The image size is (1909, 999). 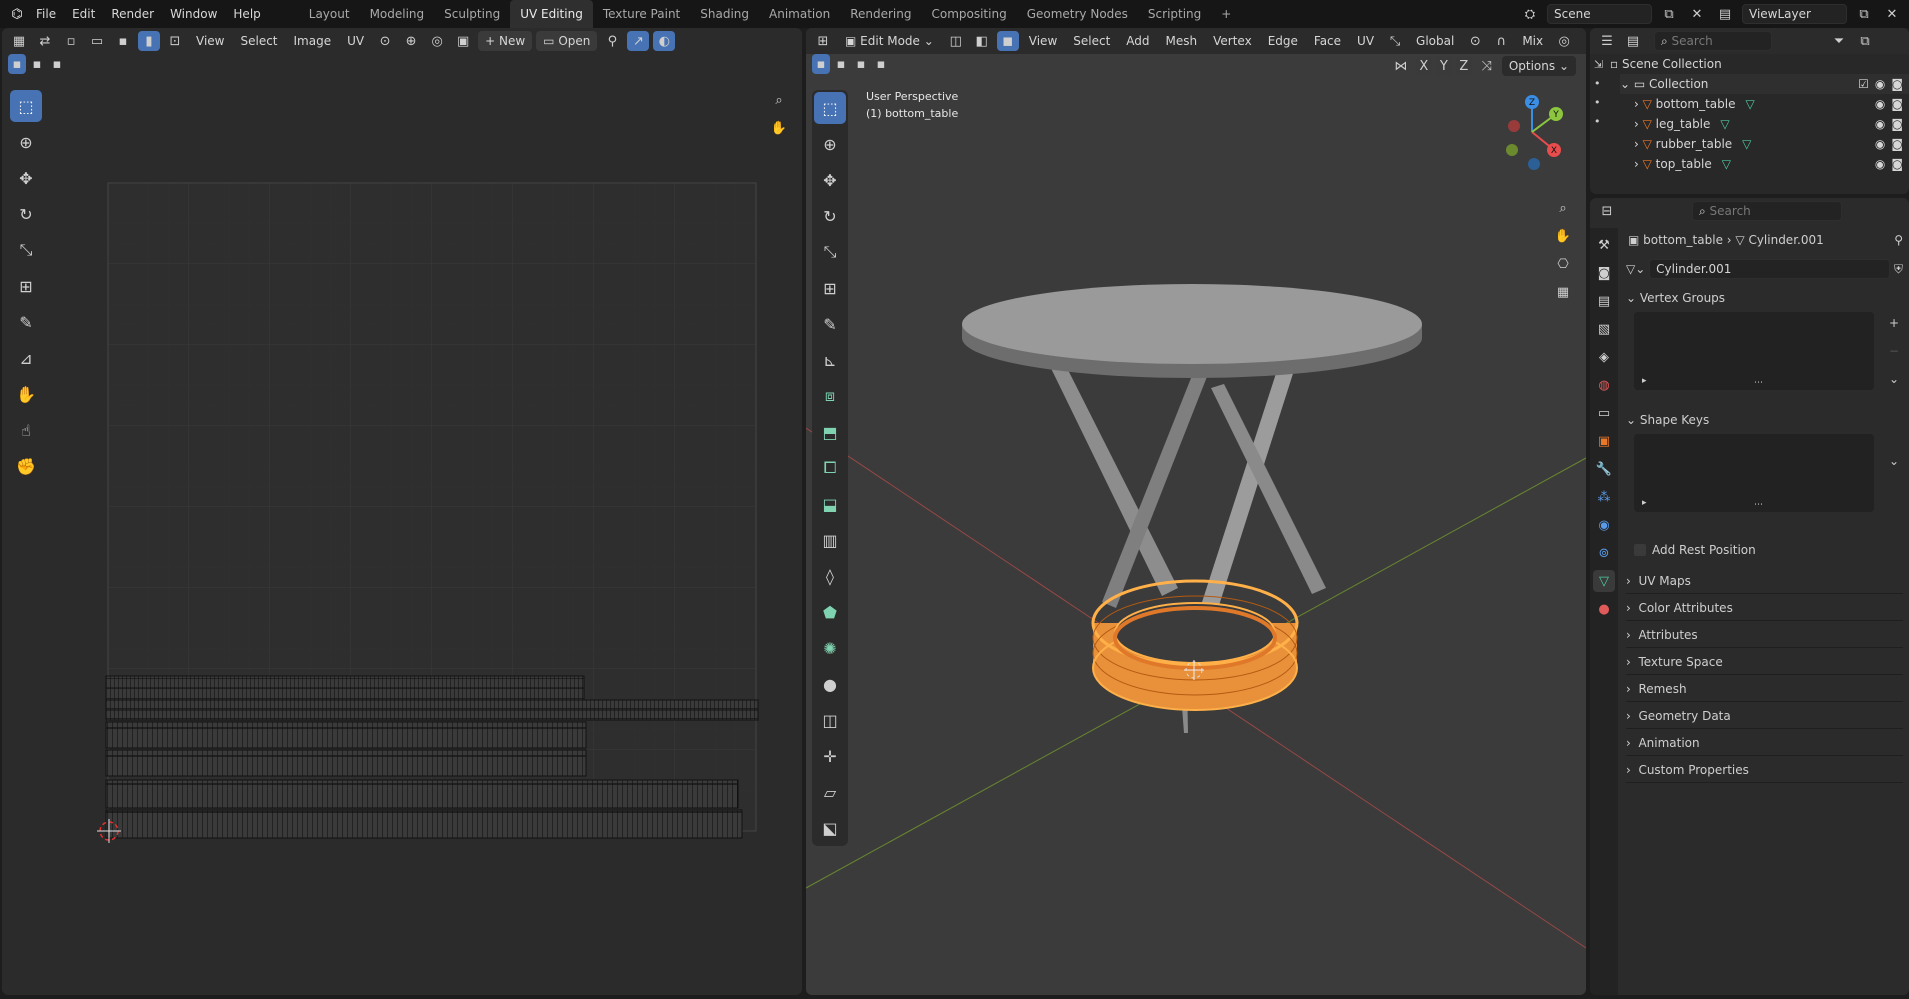 What do you see at coordinates (1542, 132) in the screenshot?
I see `navigation-gizmo: Z Y X` at bounding box center [1542, 132].